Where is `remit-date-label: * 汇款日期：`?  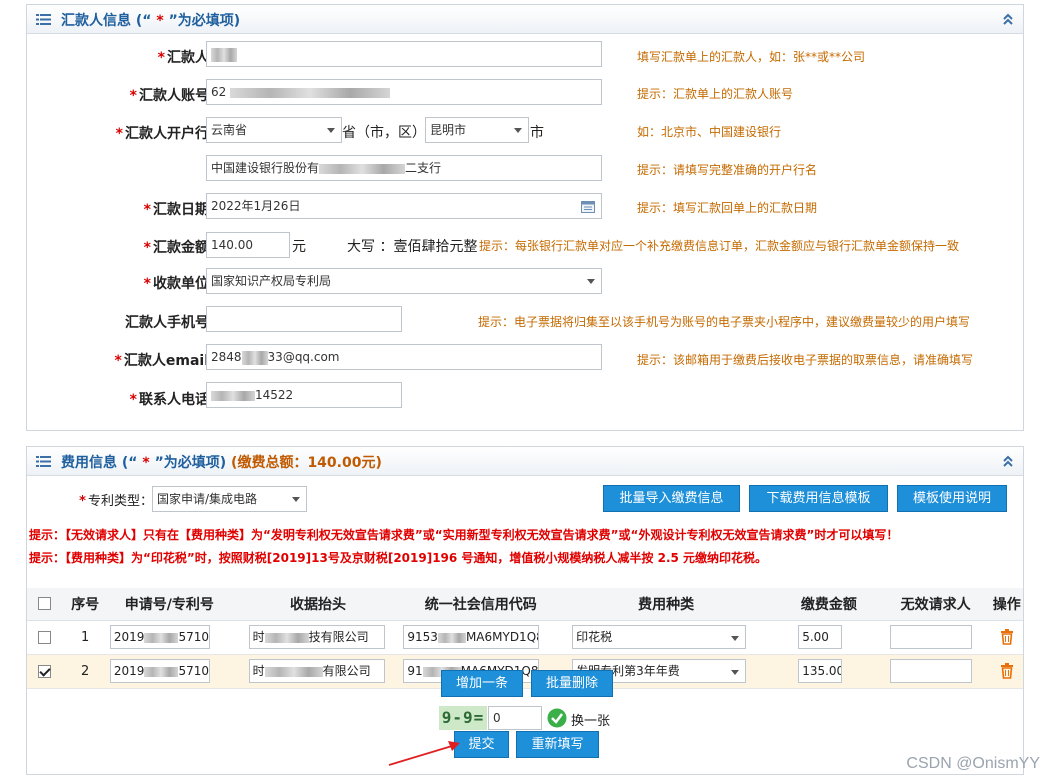
remit-date-label: * 汇款日期： is located at coordinates (183, 210).